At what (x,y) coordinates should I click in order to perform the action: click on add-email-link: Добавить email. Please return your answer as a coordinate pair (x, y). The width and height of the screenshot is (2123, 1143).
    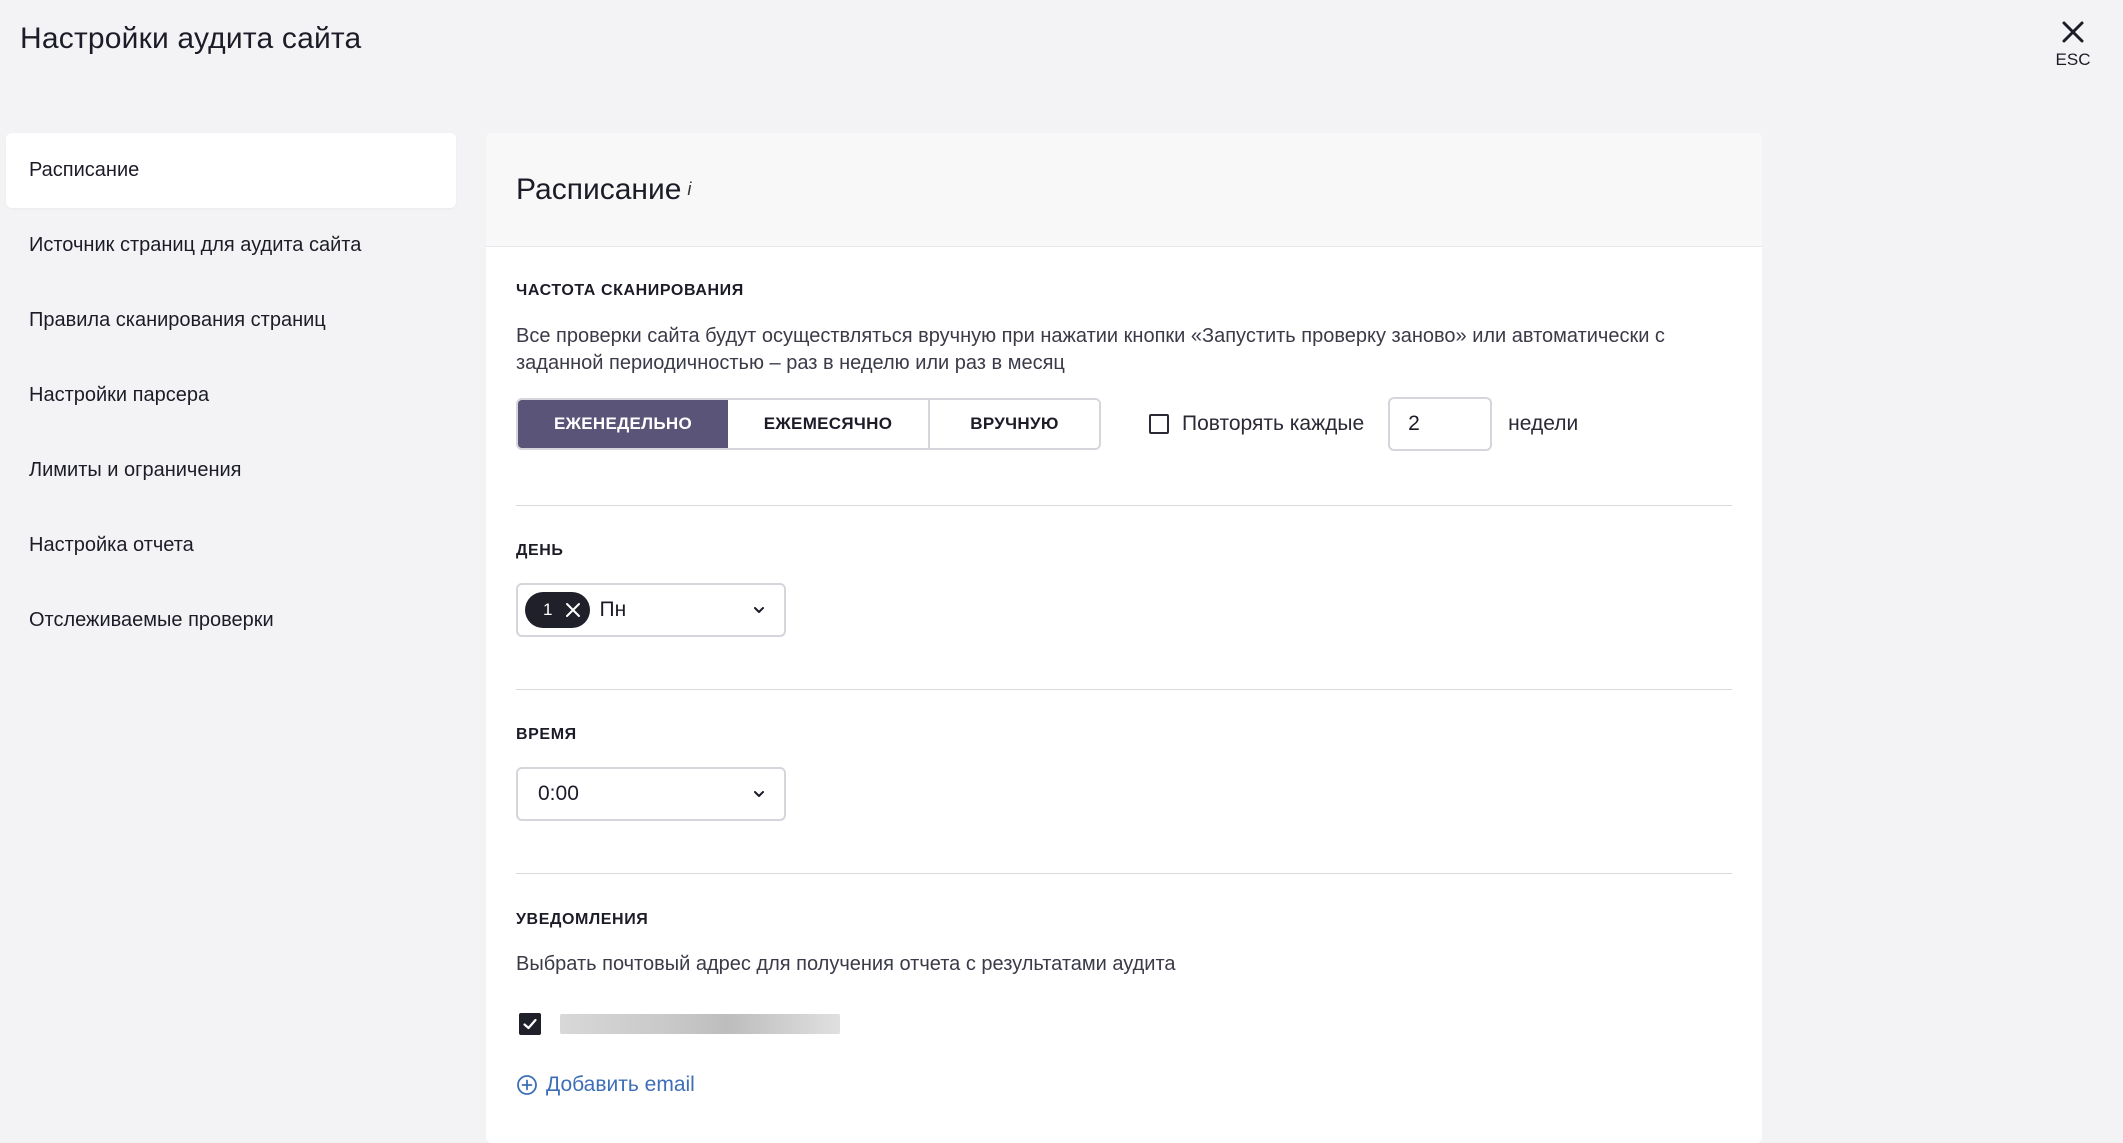
    Looking at the image, I should click on (1124, 1085).